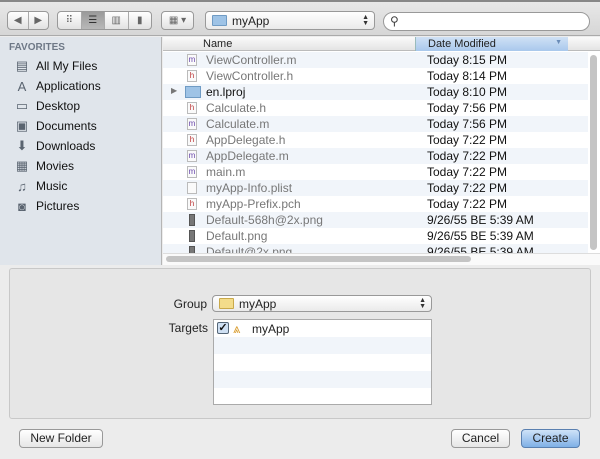  What do you see at coordinates (238, 124) in the screenshot?
I see `file-name: Calculate.m` at bounding box center [238, 124].